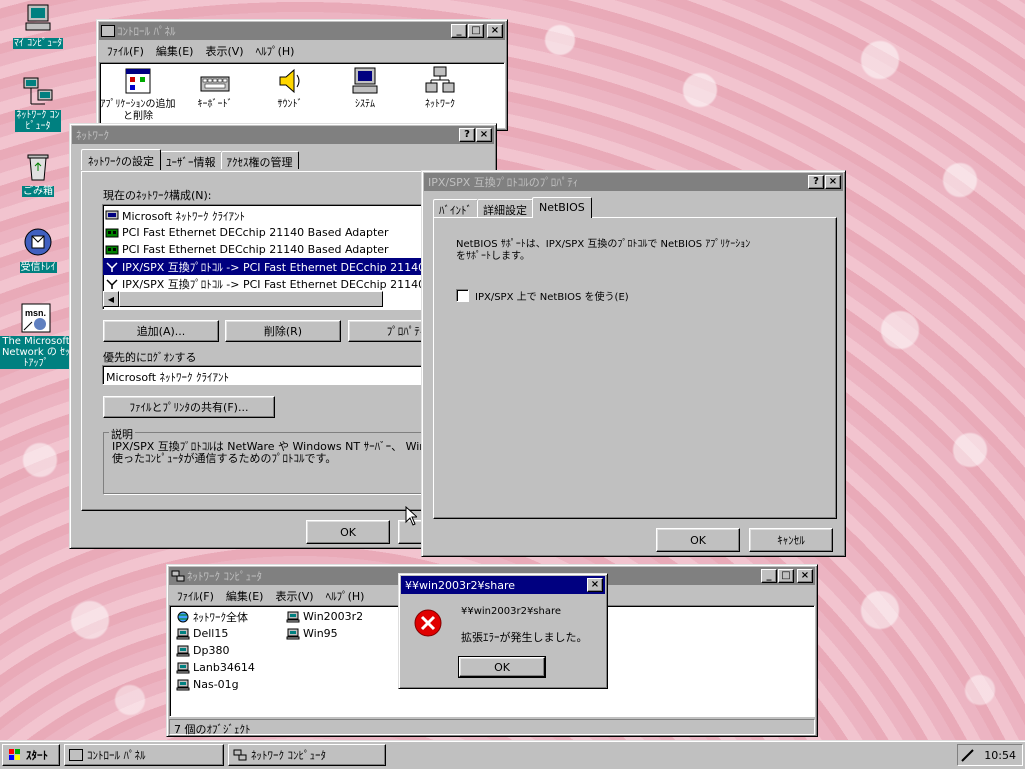 Image resolution: width=1025 pixels, height=769 pixels. What do you see at coordinates (240, 755) in the screenshot?
I see `network-computer-small-icon` at bounding box center [240, 755].